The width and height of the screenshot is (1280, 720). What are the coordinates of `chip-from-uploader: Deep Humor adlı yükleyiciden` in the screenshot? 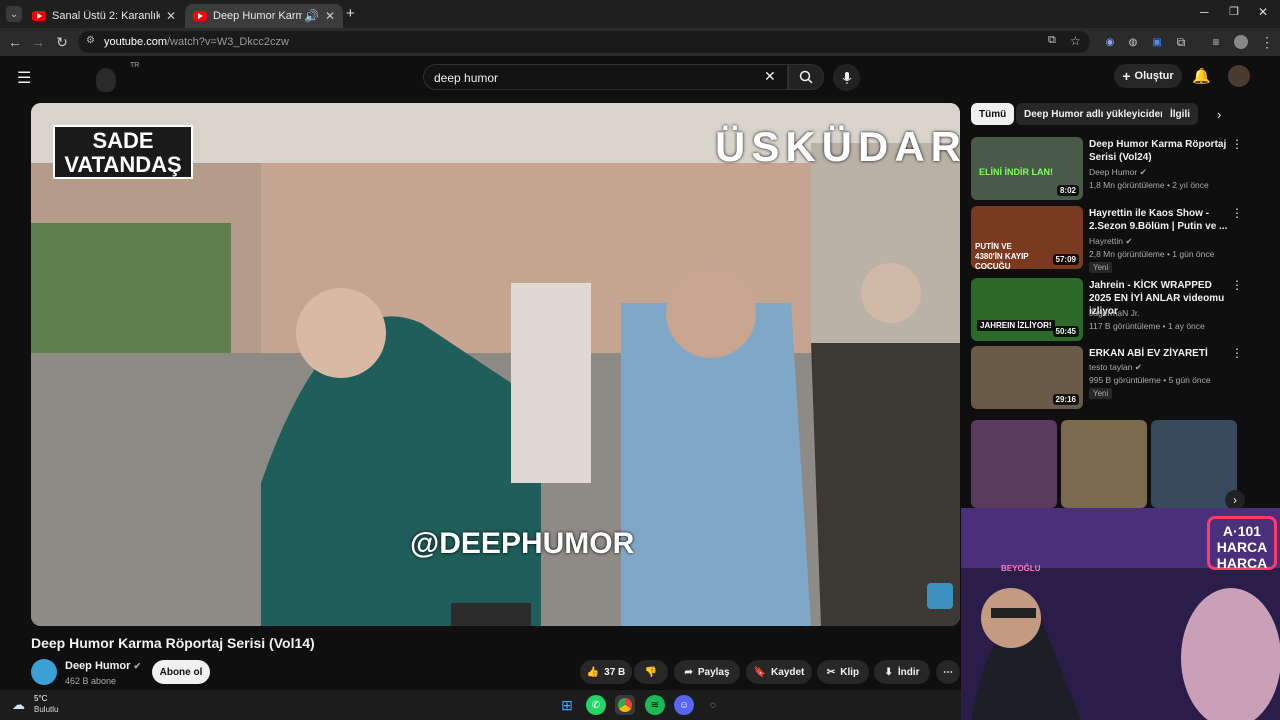 It's located at (1095, 114).